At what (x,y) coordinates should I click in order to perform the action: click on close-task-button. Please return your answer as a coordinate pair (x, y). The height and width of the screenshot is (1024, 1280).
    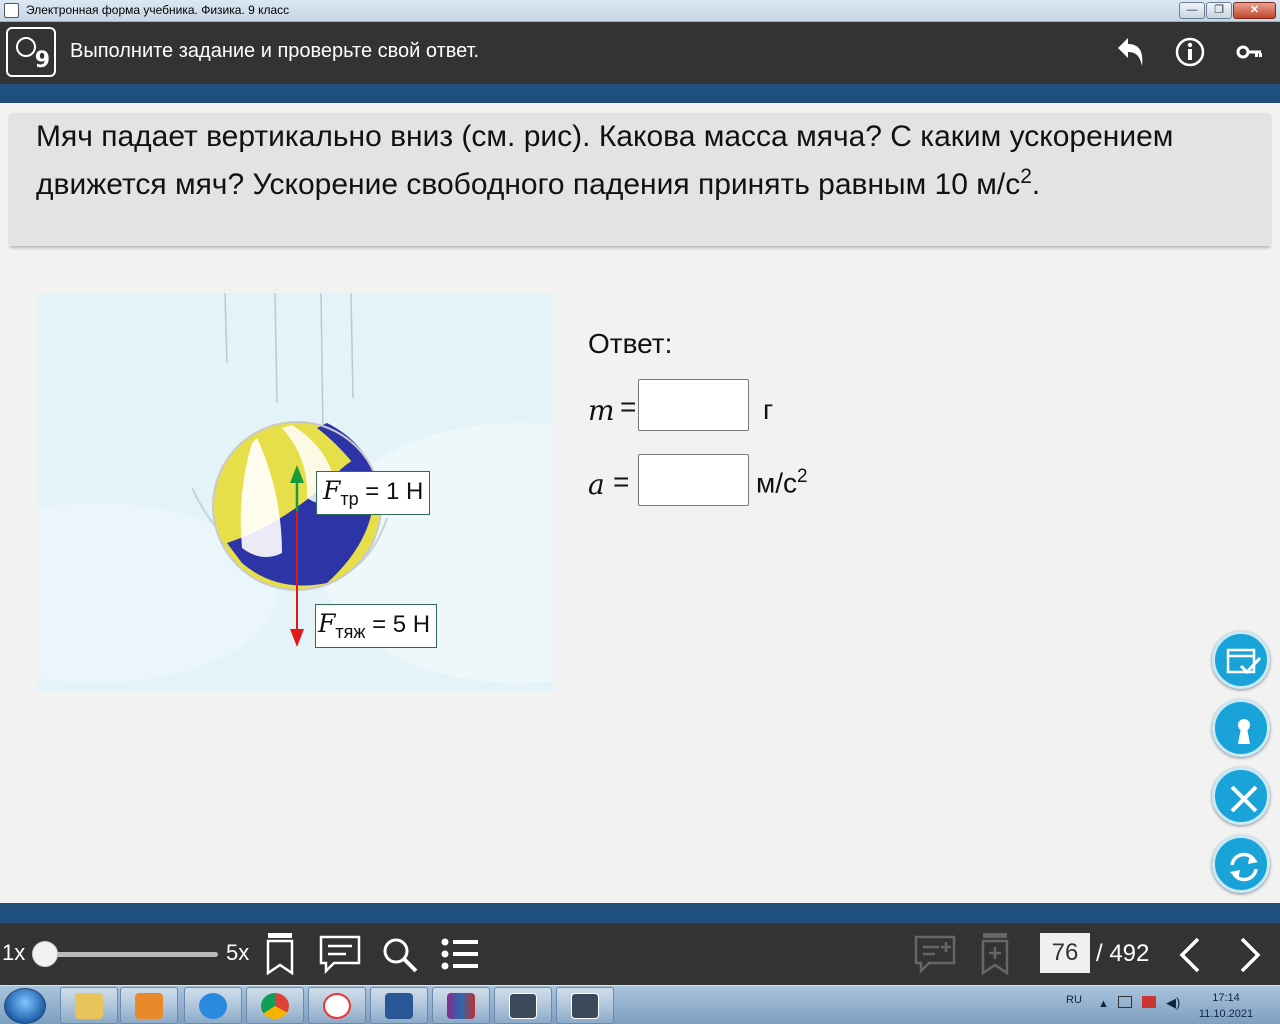
    Looking at the image, I should click on (1241, 796).